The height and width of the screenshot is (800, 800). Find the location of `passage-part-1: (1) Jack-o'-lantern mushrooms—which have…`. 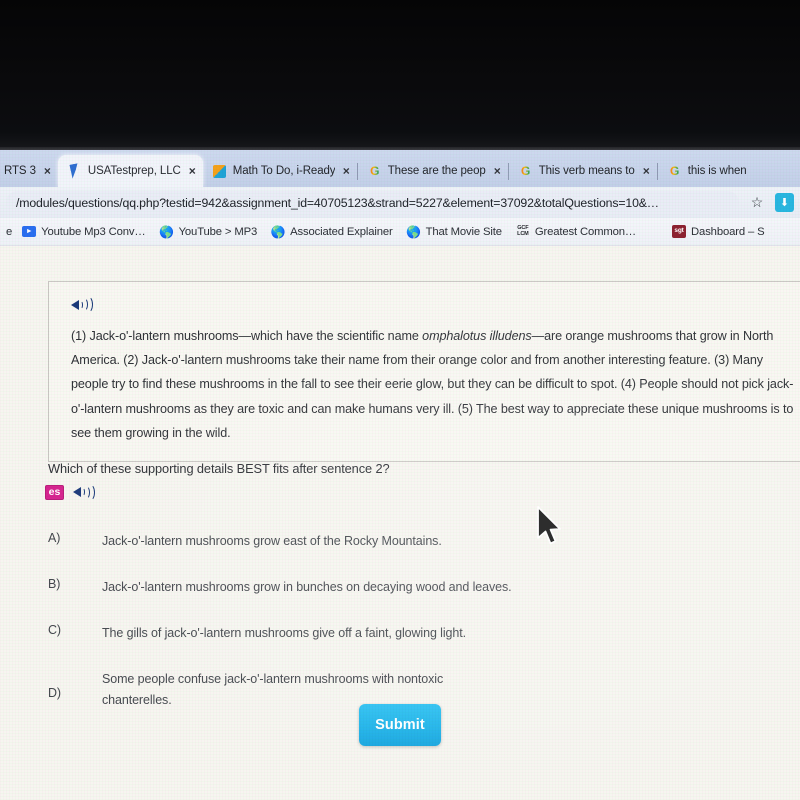

passage-part-1: (1) Jack-o'-lantern mushrooms—which have… is located at coordinates (247, 336).